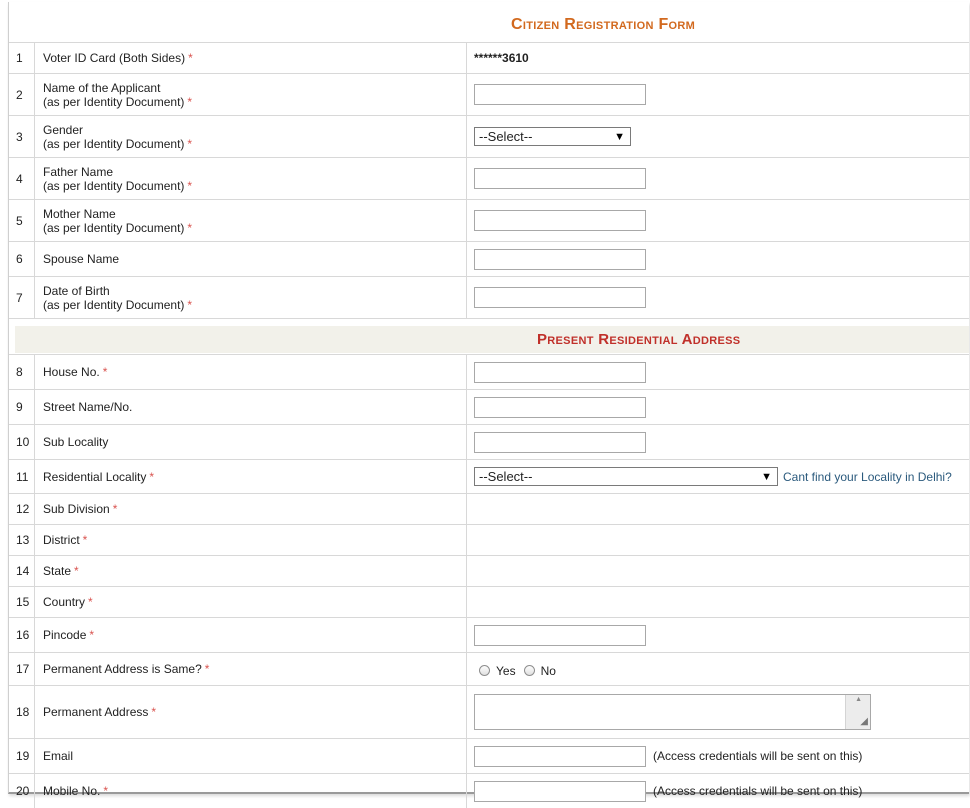  What do you see at coordinates (122, 669) in the screenshot?
I see `field-label: Permanent Address is Same?` at bounding box center [122, 669].